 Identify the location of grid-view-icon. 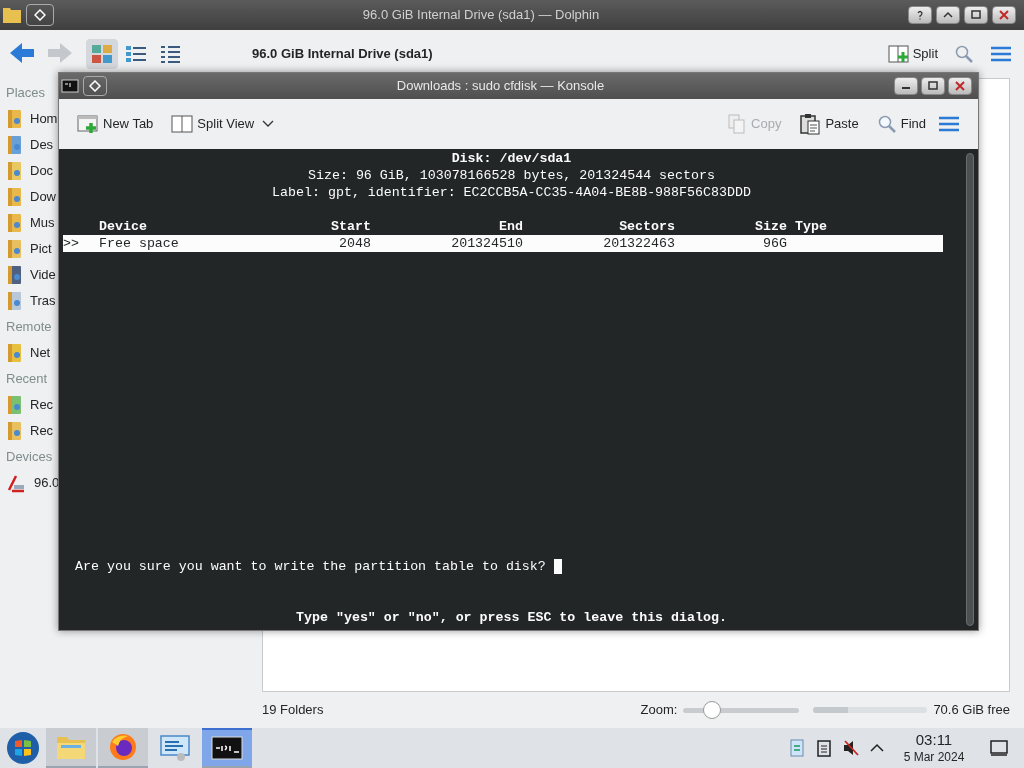
(102, 54).